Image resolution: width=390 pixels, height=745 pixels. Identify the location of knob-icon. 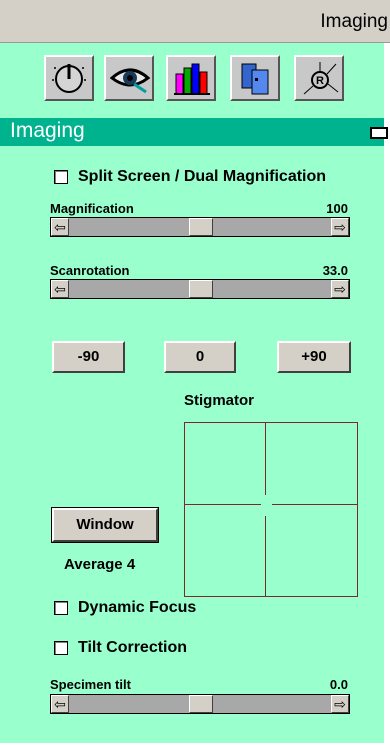
(69, 78).